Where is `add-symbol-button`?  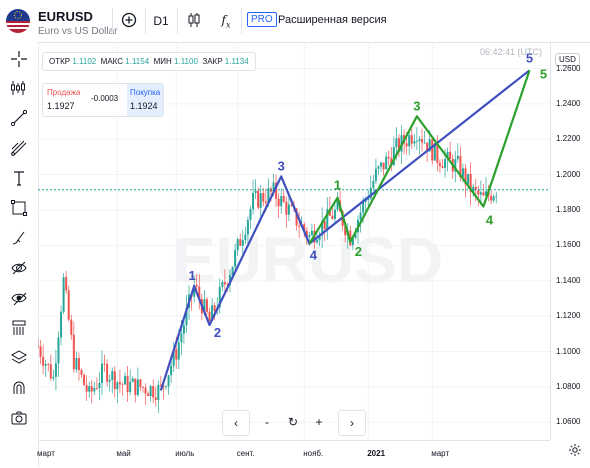
add-symbol-button is located at coordinates (129, 21).